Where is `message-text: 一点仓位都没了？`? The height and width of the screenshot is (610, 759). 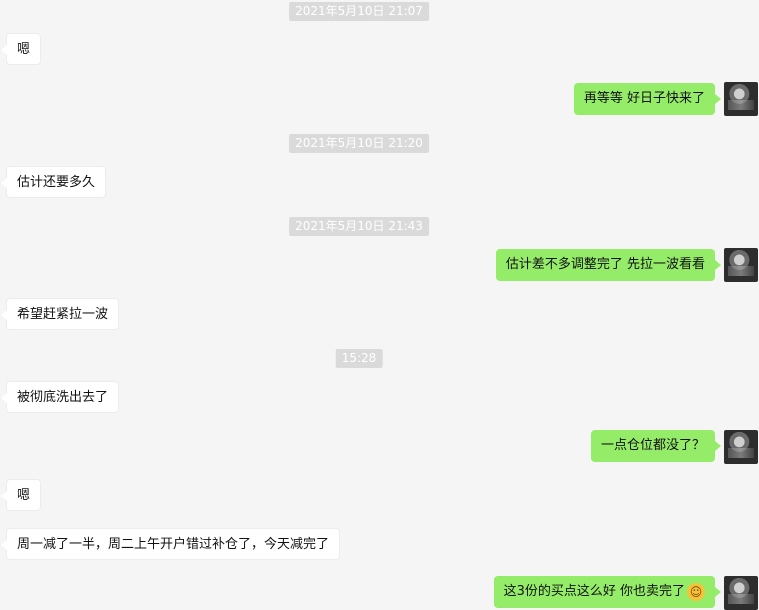 message-text: 一点仓位都没了？ is located at coordinates (652, 445).